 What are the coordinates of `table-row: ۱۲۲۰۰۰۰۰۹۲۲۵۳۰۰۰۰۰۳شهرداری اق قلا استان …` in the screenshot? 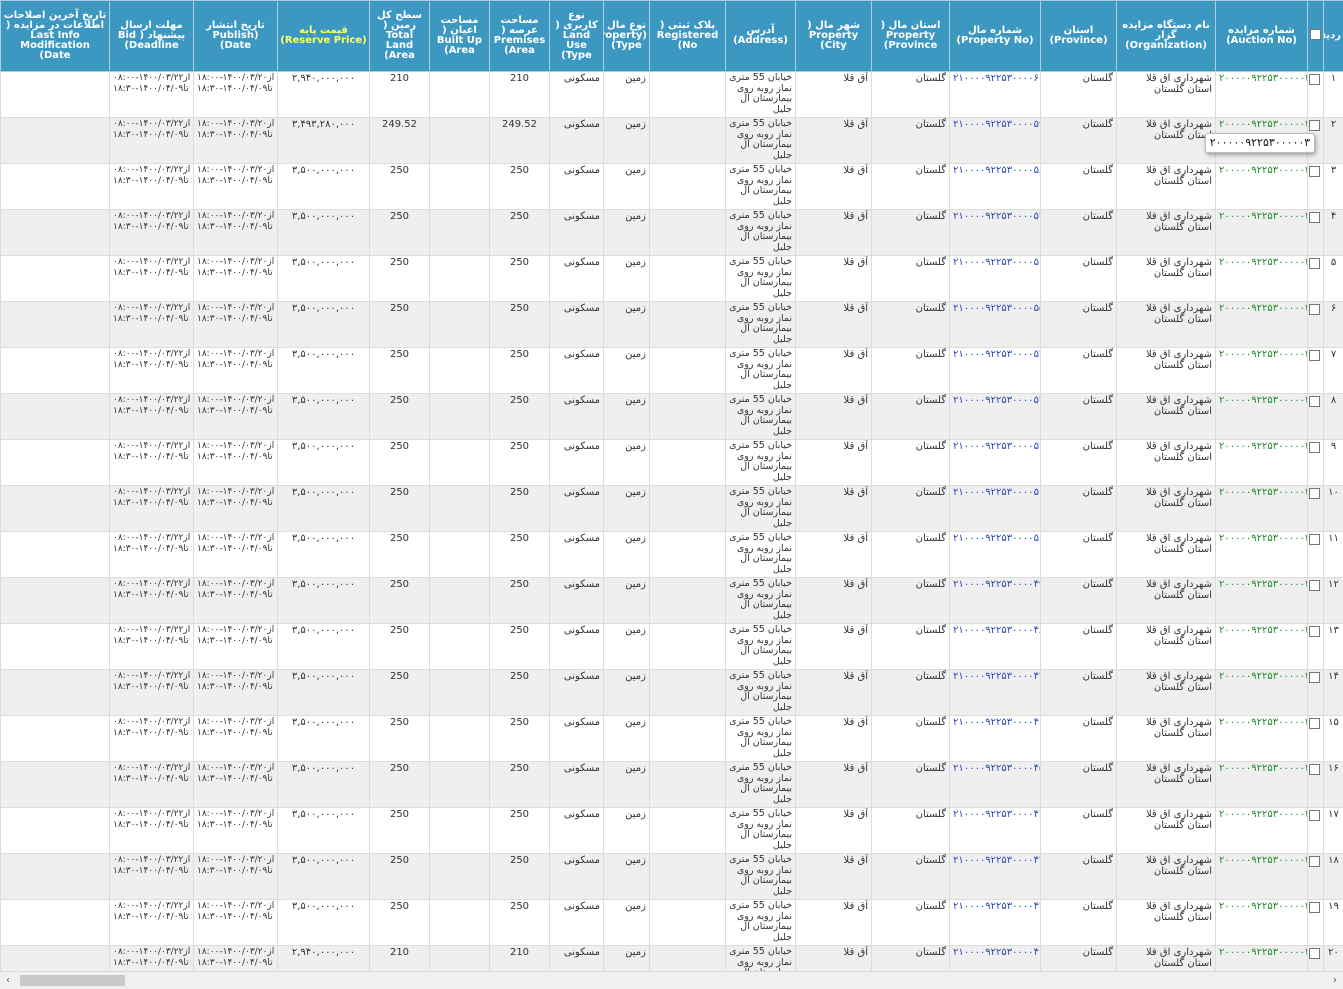 It's located at (672, 601).